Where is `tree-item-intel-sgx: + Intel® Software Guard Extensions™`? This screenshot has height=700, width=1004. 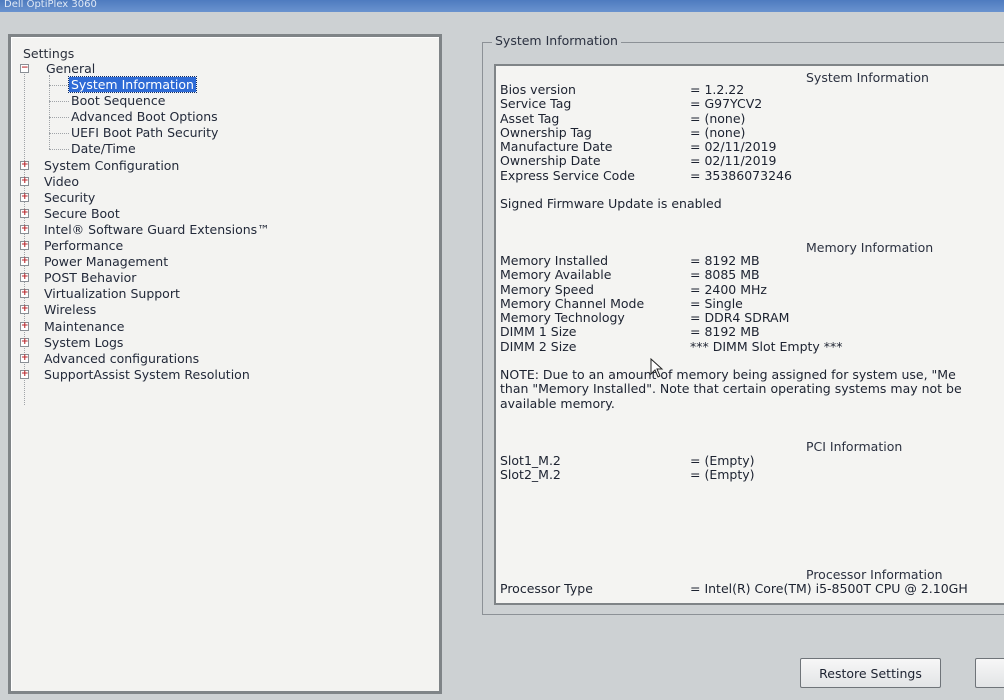
tree-item-intel-sgx: + Intel® Software Guard Extensions™ is located at coordinates (146, 230).